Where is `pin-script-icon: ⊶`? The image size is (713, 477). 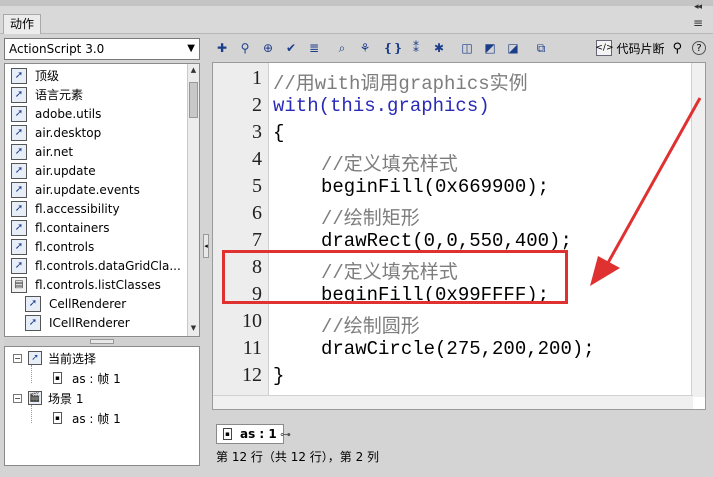
pin-script-icon: ⊶ is located at coordinates (285, 434).